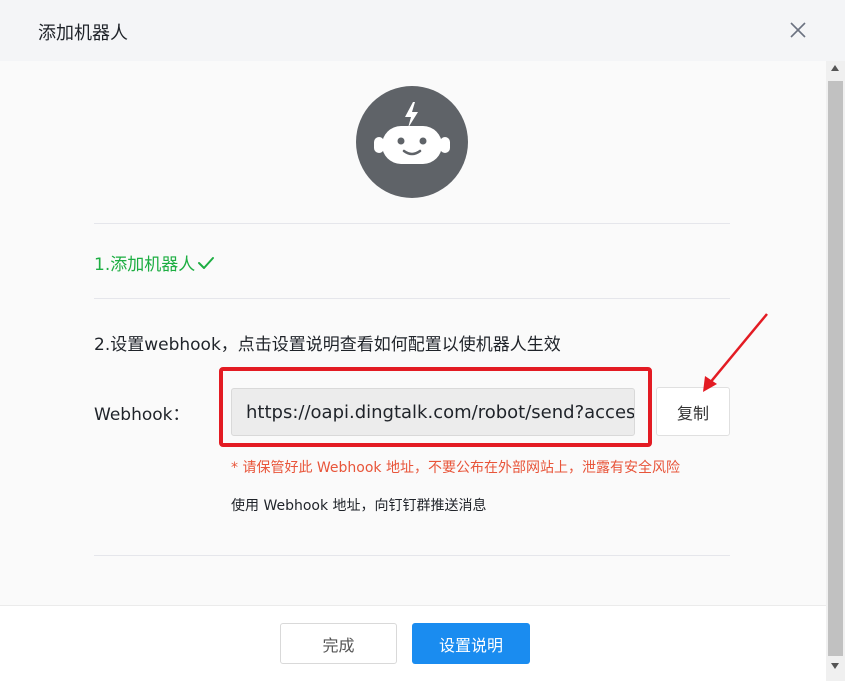  What do you see at coordinates (412, 142) in the screenshot?
I see `robot-icon` at bounding box center [412, 142].